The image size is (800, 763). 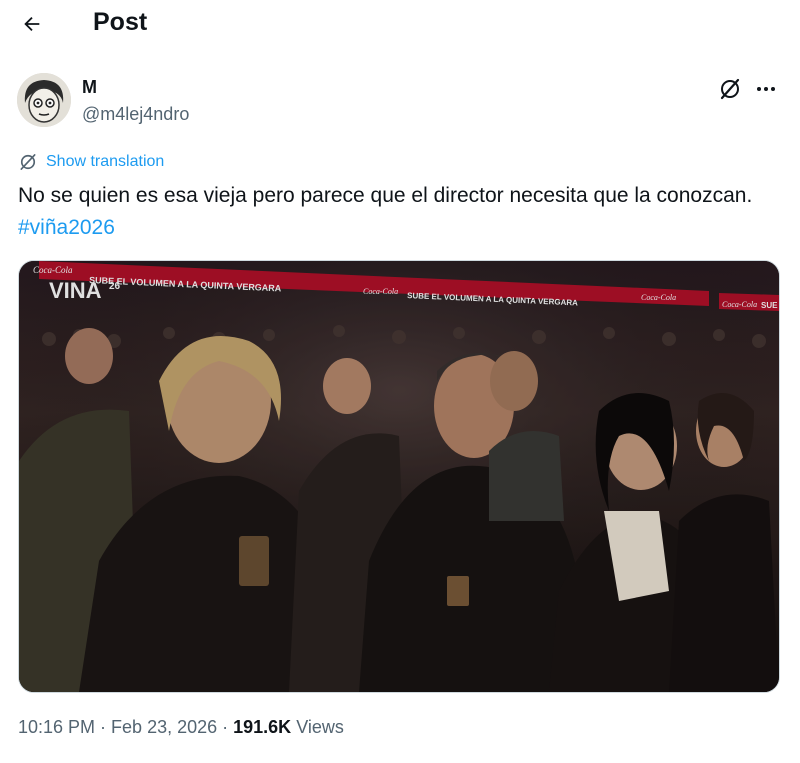 What do you see at coordinates (317, 727) in the screenshot?
I see `views-label: Views` at bounding box center [317, 727].